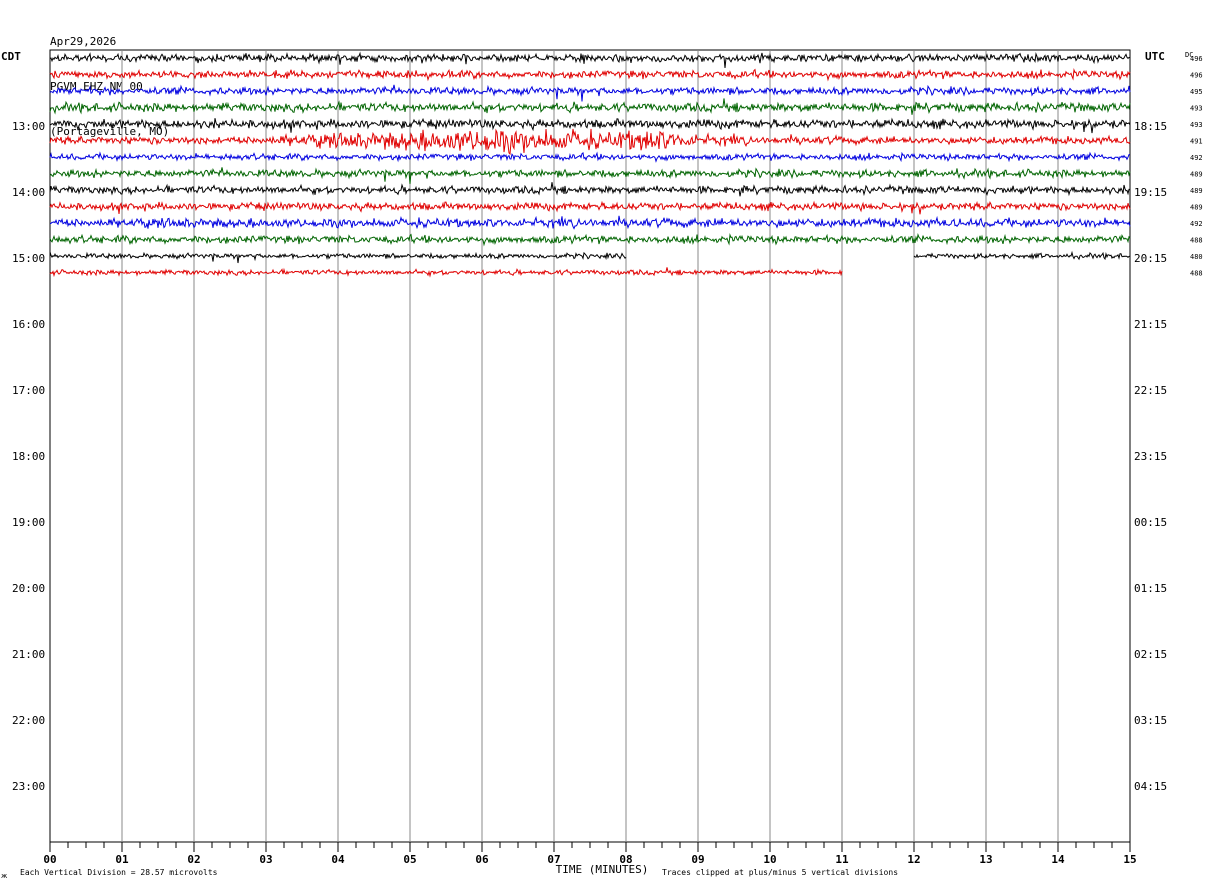  I want to click on right-hour-label: 18:15, so click(1150, 126).